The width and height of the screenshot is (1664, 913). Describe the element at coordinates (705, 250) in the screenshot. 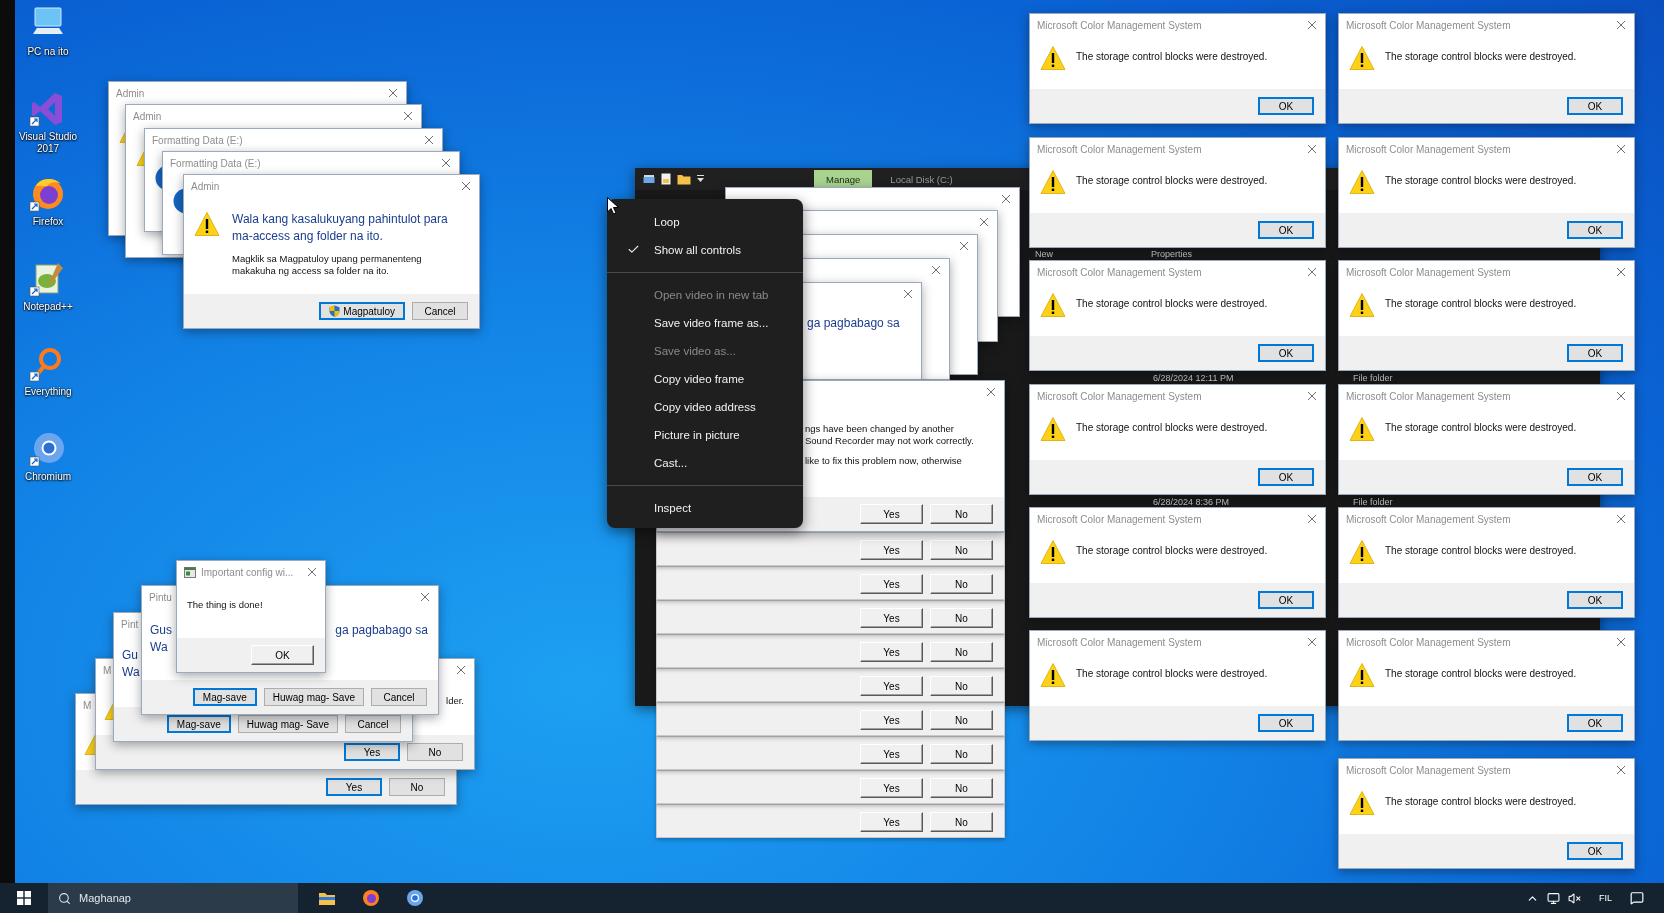

I see `menu-item: Show all controls` at that location.